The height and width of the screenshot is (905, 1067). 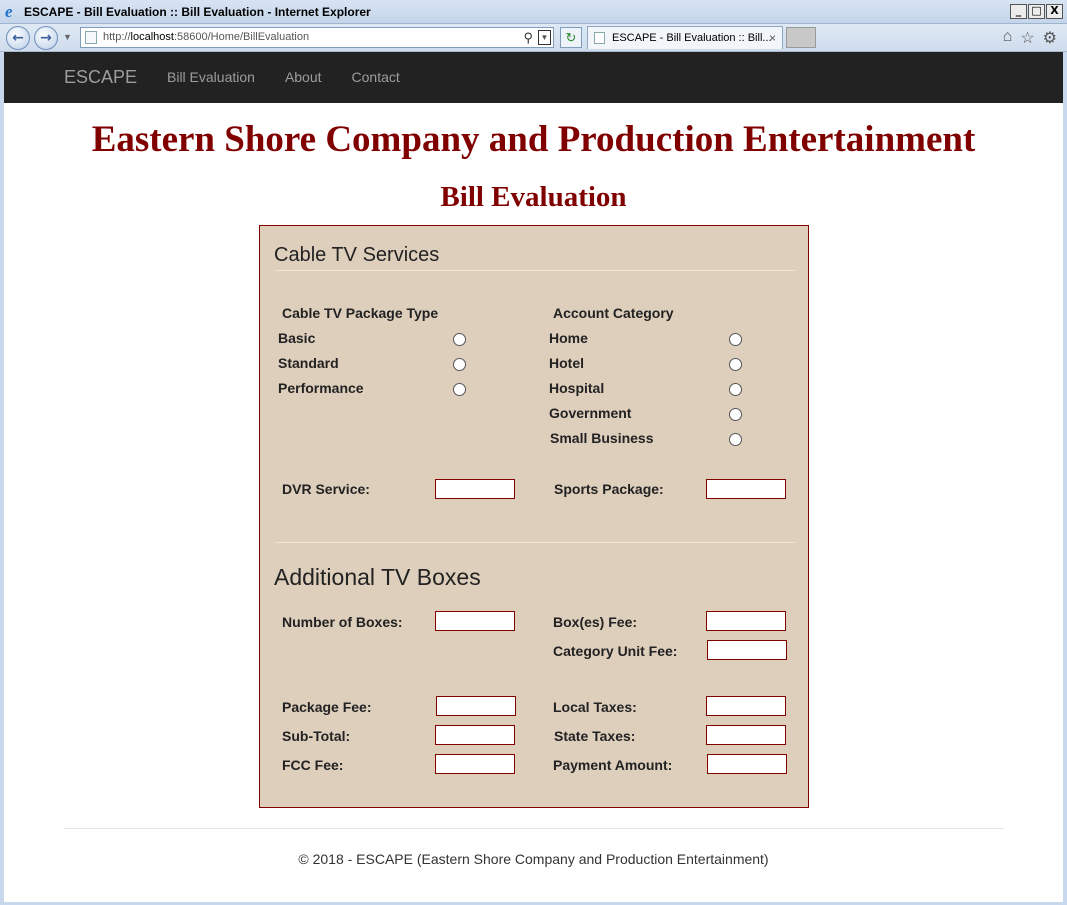 I want to click on new-tab-button, so click(x=801, y=37).